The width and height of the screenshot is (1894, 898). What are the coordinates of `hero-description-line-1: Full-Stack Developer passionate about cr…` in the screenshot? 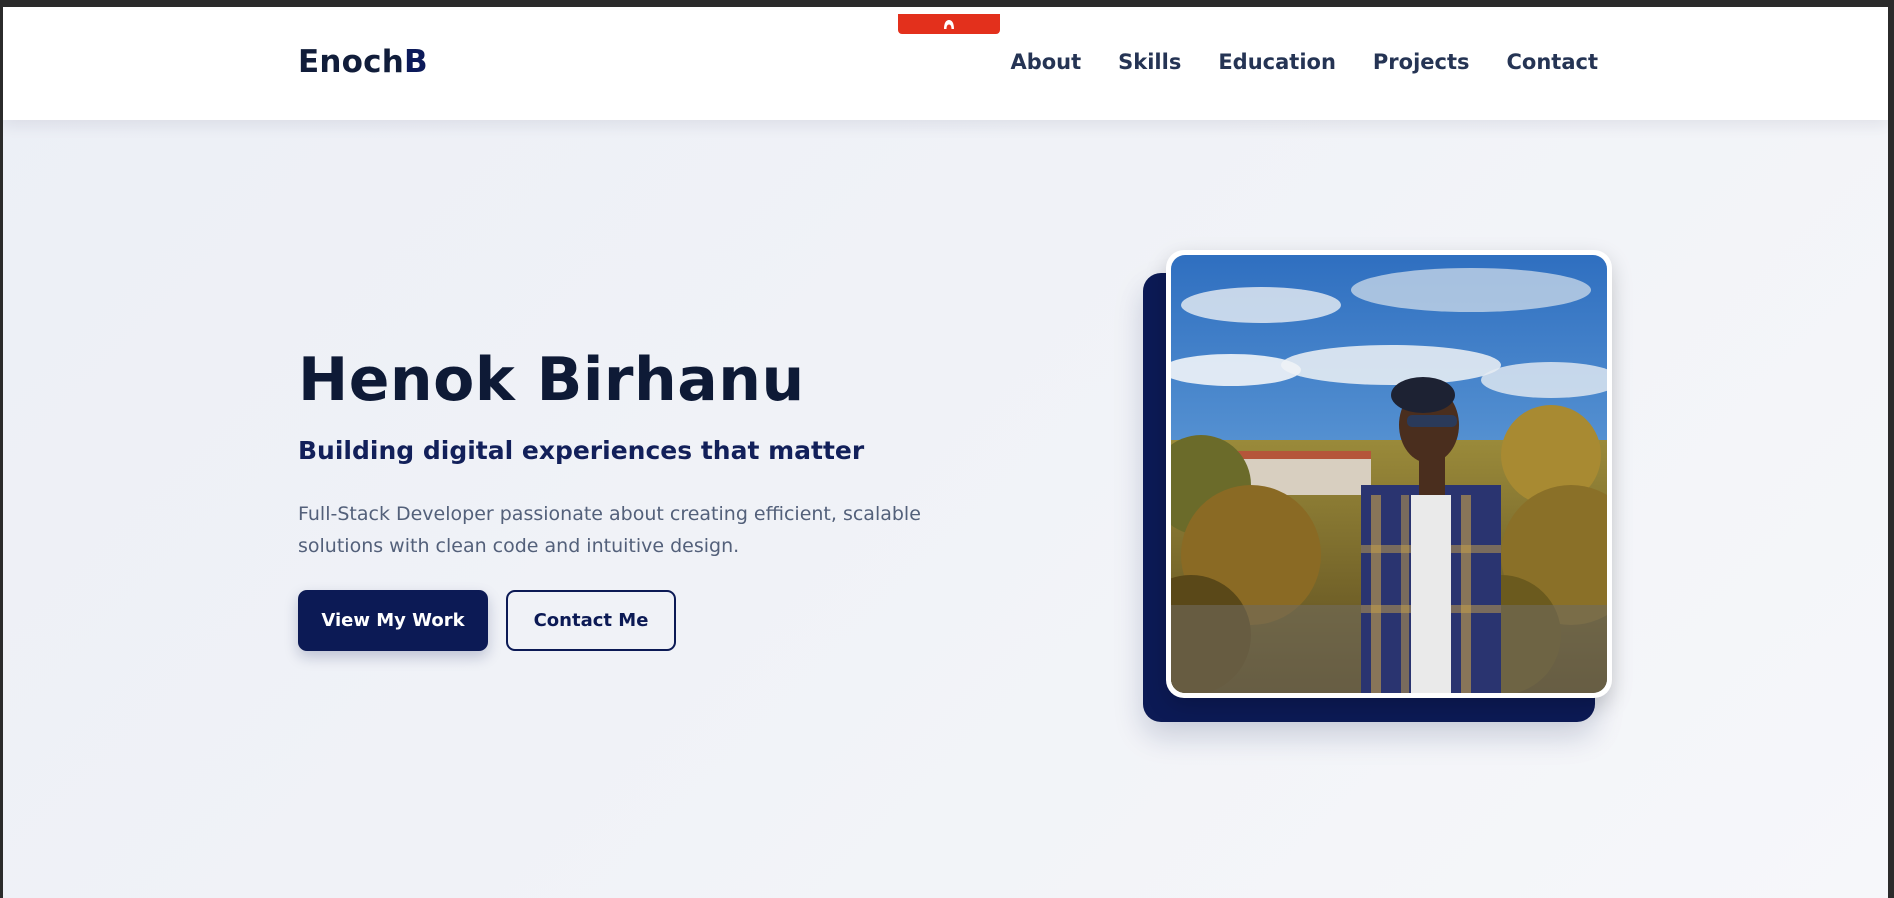 It's located at (609, 514).